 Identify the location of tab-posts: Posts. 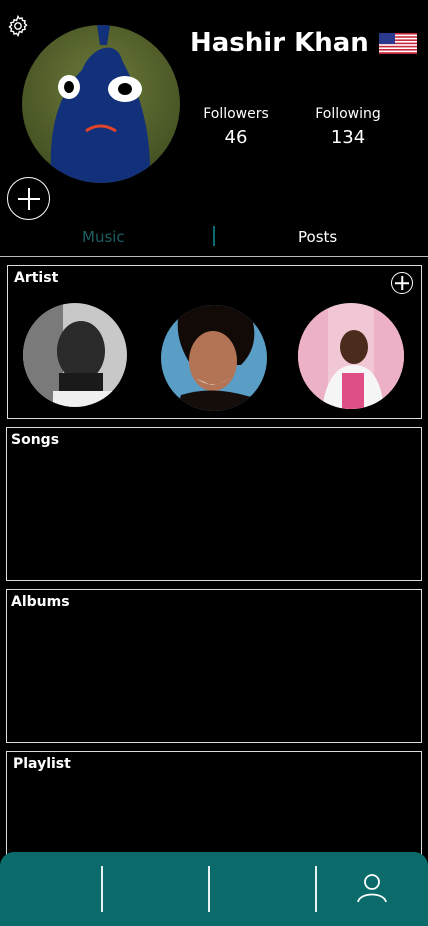
(317, 237).